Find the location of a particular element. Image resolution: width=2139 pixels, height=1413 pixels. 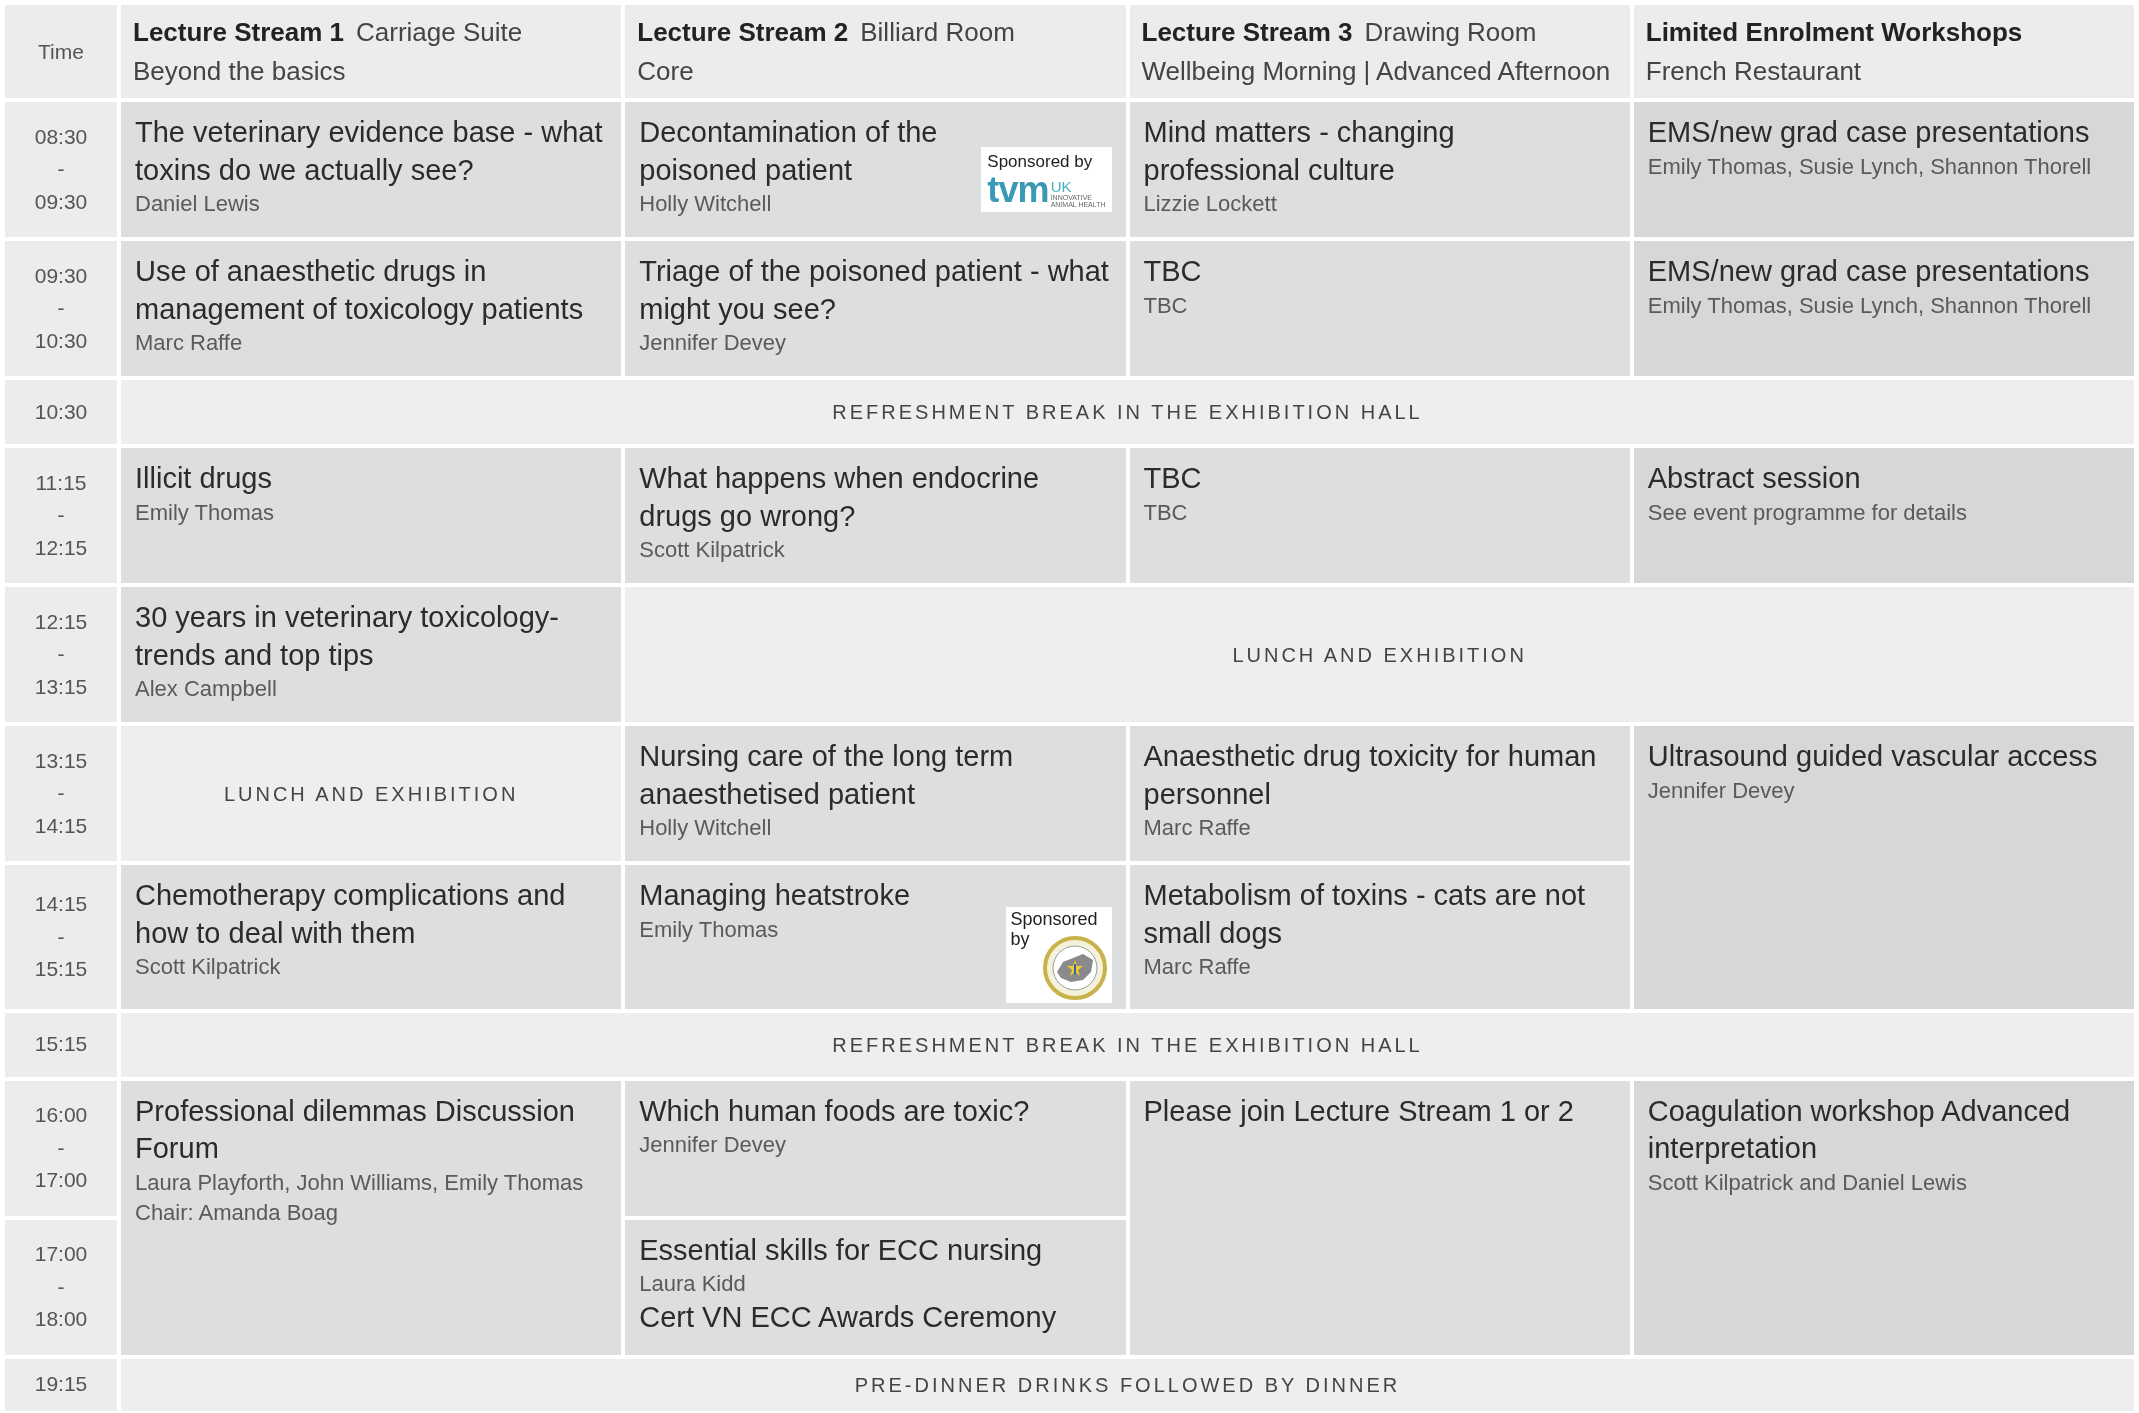

stream-subtitle: Beyond the basics is located at coordinates (239, 71).